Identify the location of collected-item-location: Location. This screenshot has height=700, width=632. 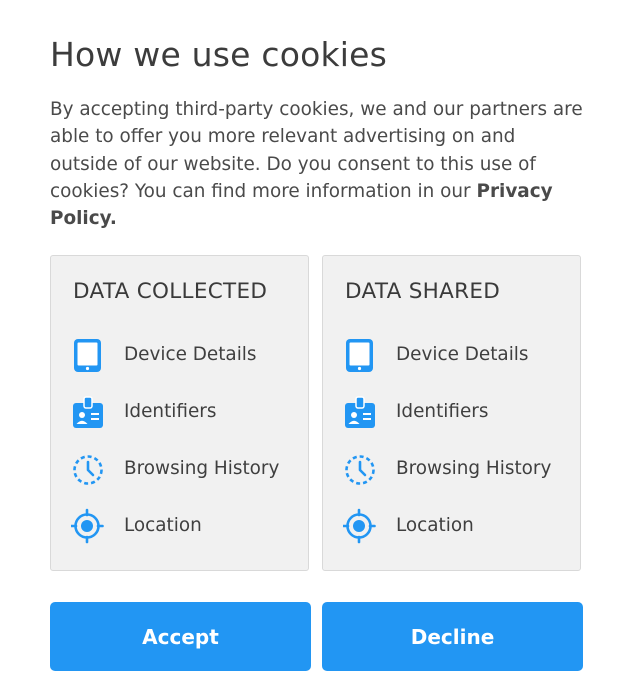
(187, 526).